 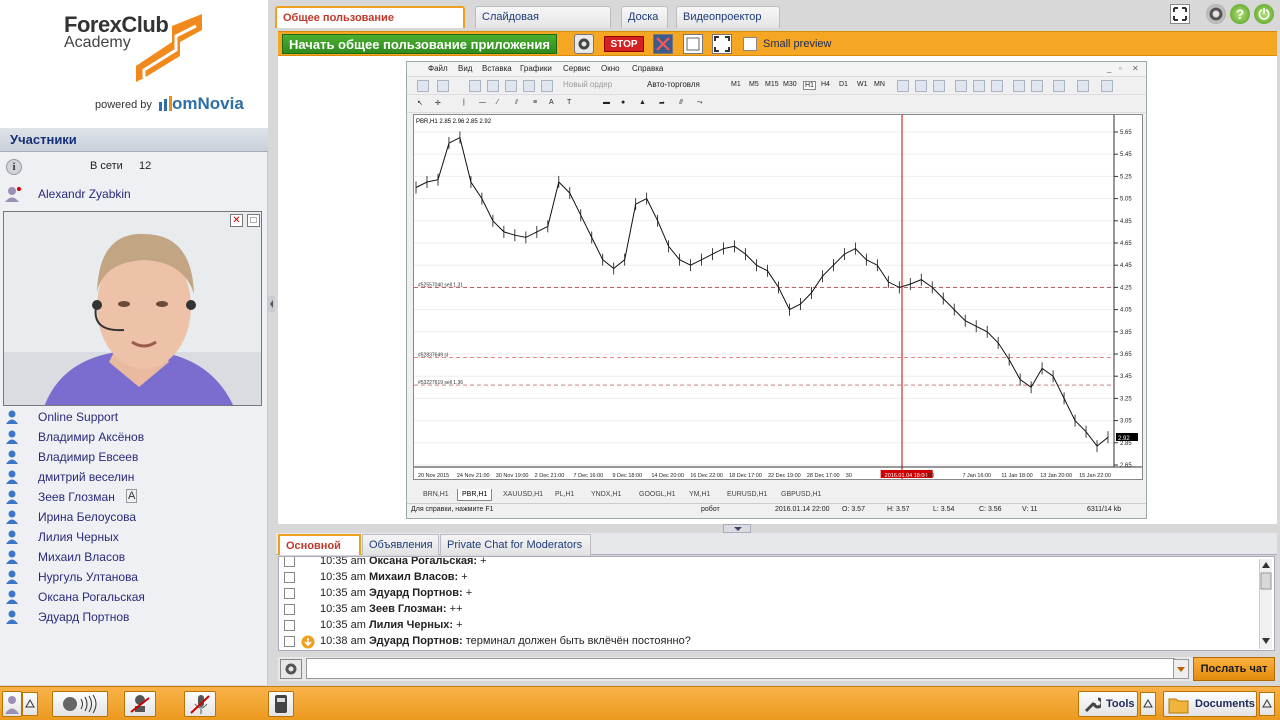 I want to click on tile-windows-icon, so click(x=997, y=86).